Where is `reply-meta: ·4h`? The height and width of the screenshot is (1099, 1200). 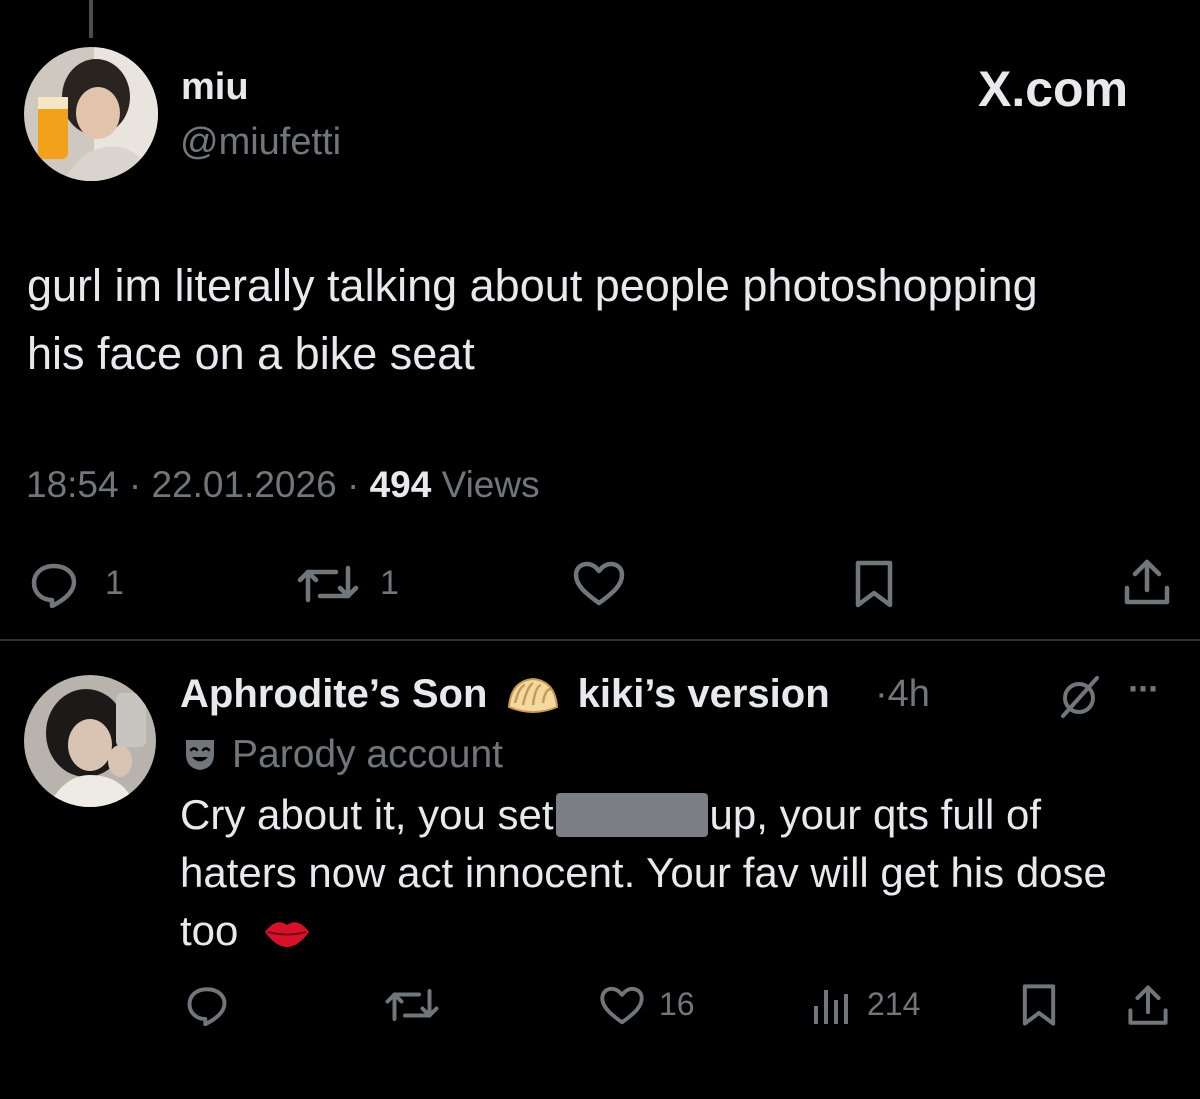 reply-meta: ·4h is located at coordinates (902, 694).